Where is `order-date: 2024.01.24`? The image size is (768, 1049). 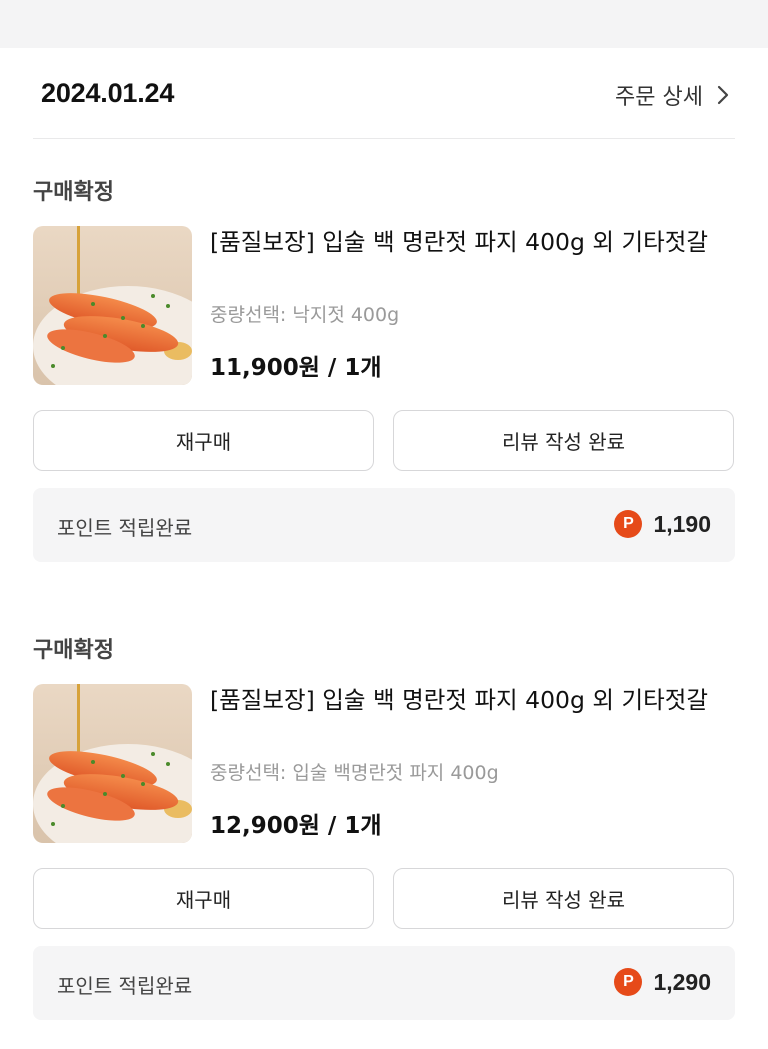 order-date: 2024.01.24 is located at coordinates (108, 93).